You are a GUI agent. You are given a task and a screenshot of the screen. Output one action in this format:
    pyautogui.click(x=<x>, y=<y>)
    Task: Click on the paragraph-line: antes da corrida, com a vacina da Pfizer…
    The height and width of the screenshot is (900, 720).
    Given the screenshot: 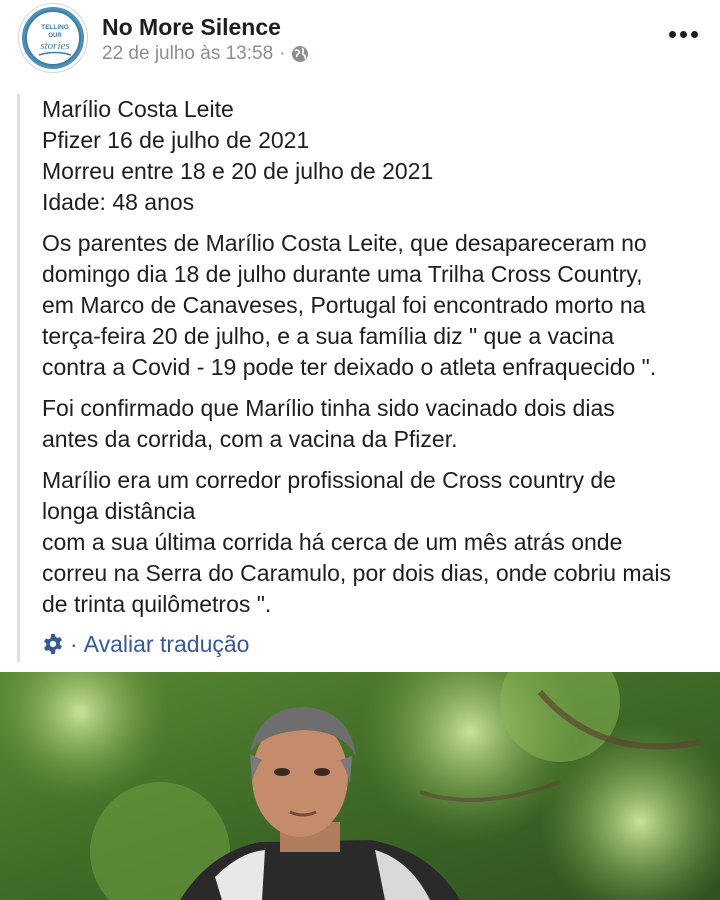 What is the action you would take?
    pyautogui.click(x=250, y=439)
    